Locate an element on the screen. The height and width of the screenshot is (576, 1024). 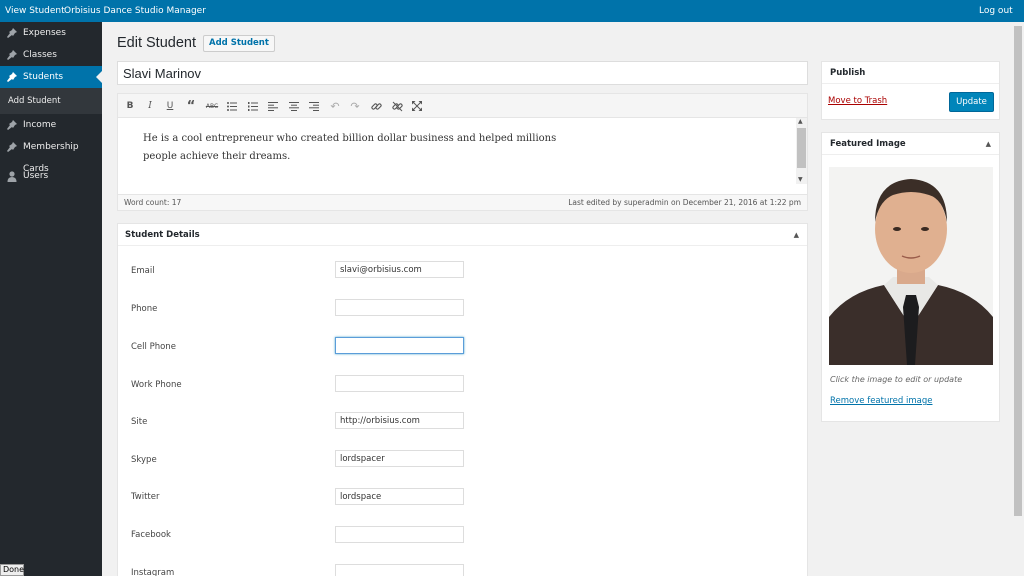
featured-image-title: Featured Image is located at coordinates (868, 144).